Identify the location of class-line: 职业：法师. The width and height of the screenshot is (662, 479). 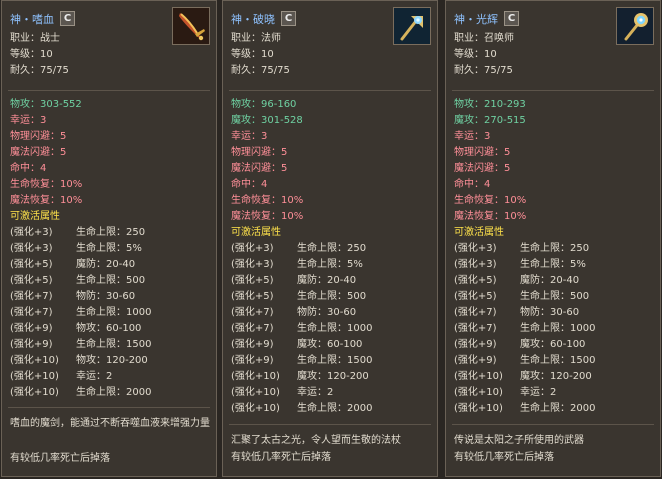
(256, 38).